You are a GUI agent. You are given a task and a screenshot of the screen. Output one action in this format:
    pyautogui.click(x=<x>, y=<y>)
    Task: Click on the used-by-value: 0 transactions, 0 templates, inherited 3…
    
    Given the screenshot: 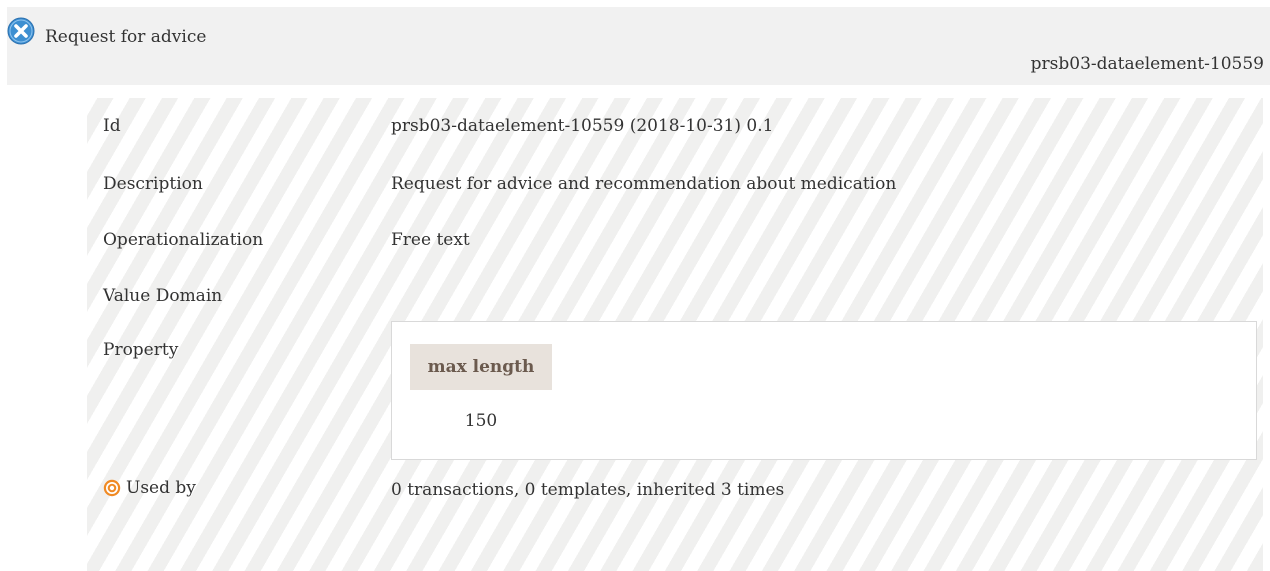 What is the action you would take?
    pyautogui.click(x=588, y=490)
    